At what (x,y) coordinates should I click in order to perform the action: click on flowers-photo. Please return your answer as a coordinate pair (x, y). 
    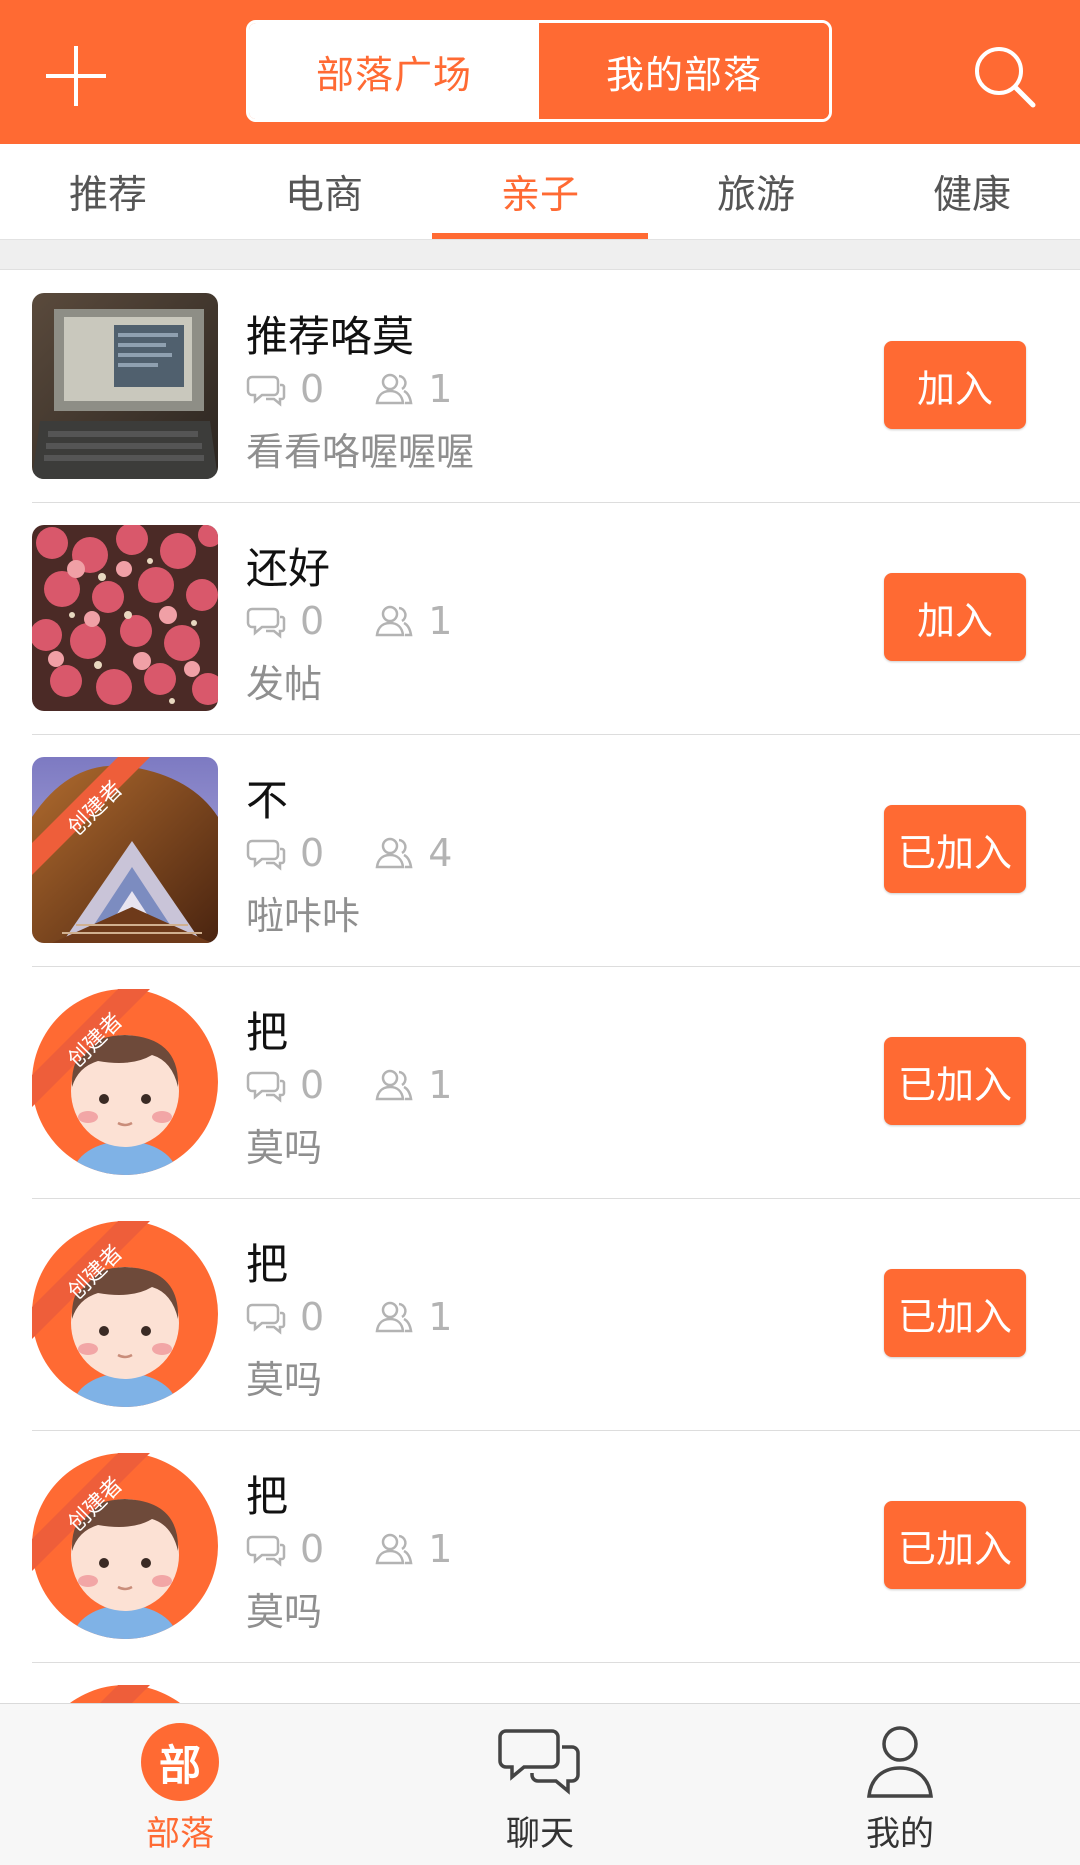
    Looking at the image, I should click on (125, 618).